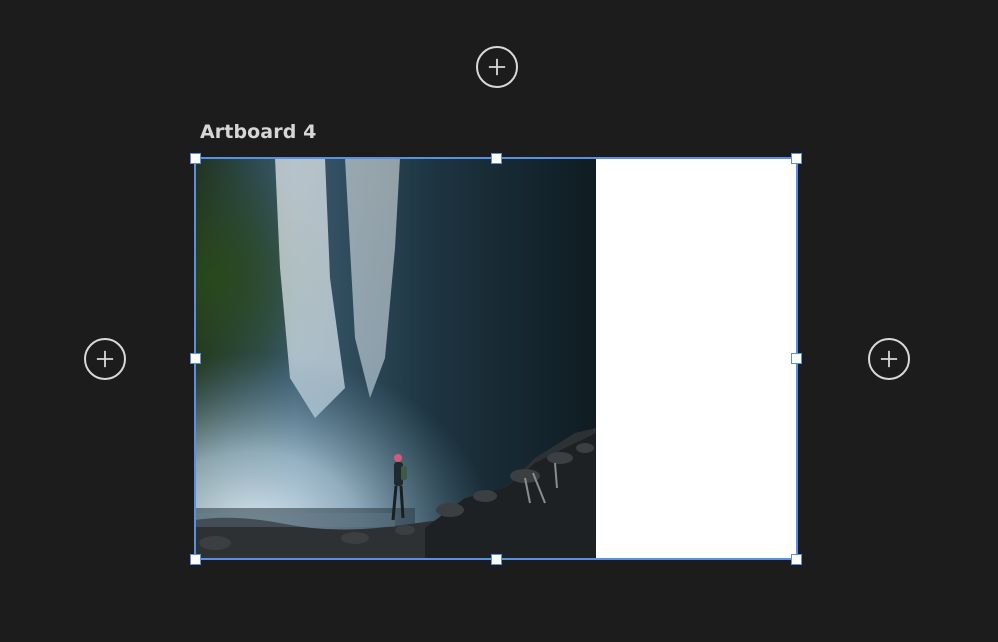 This screenshot has height=642, width=998. I want to click on resize-handle-bottom-right, so click(796, 559).